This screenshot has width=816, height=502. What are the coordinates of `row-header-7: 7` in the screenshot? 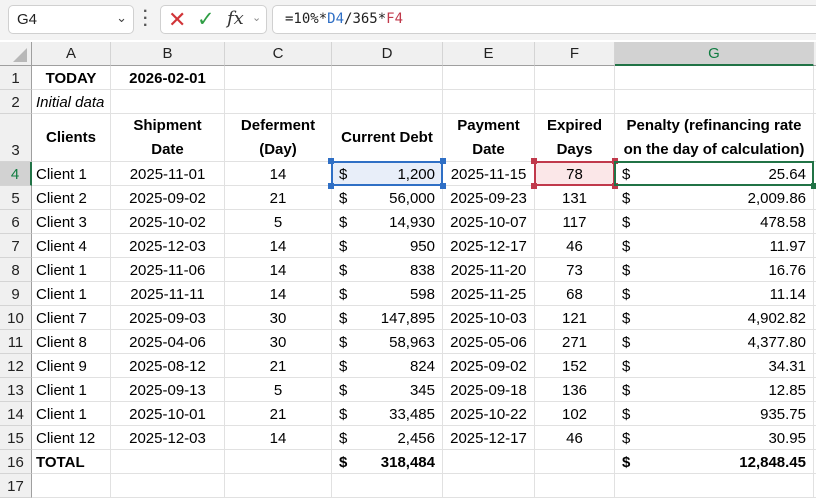 It's located at (16, 246).